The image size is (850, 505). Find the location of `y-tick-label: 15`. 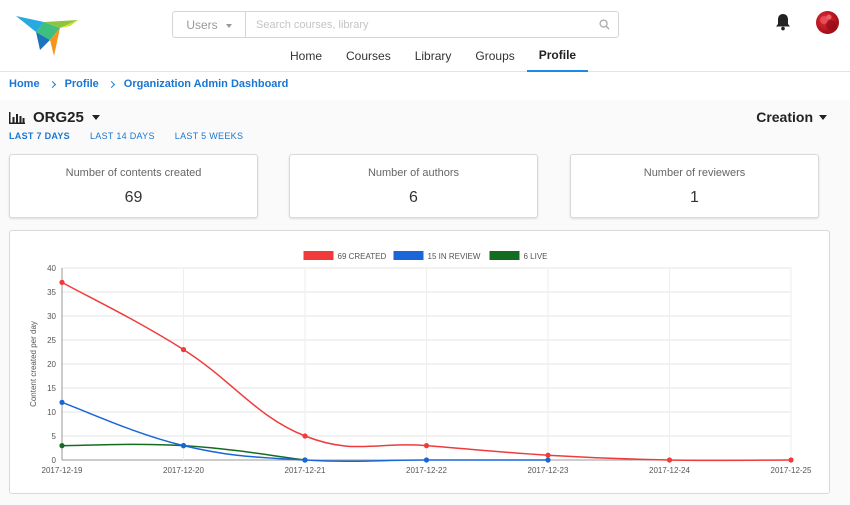

y-tick-label: 15 is located at coordinates (51, 388).